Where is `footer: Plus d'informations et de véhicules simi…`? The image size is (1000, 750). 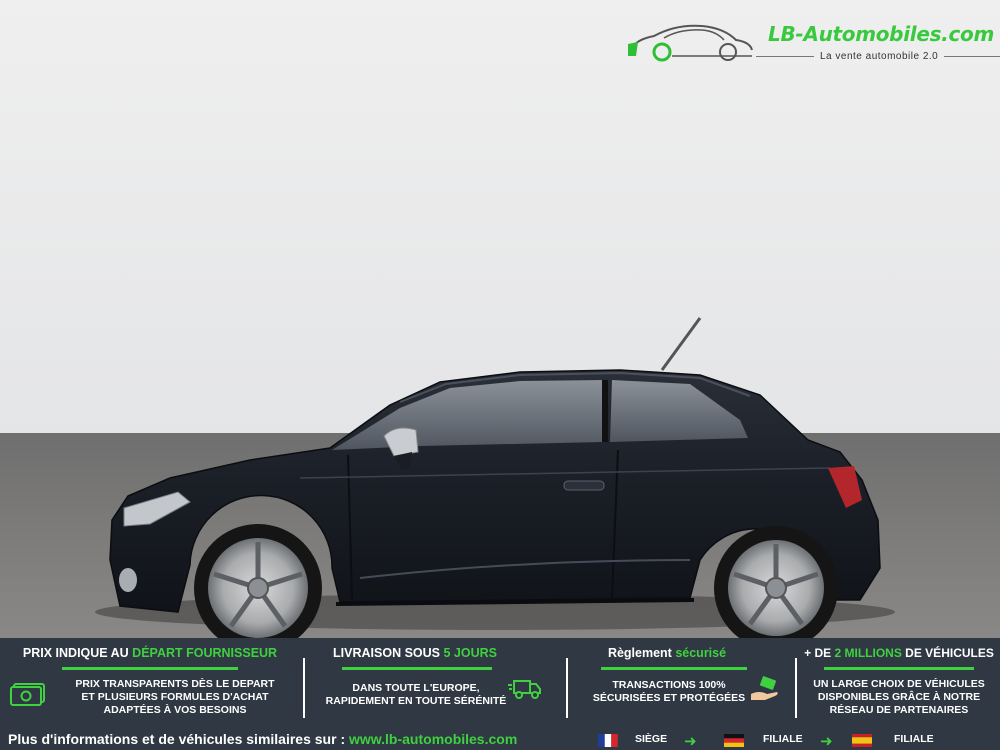
footer: Plus d'informations et de véhicules simi… is located at coordinates (500, 739).